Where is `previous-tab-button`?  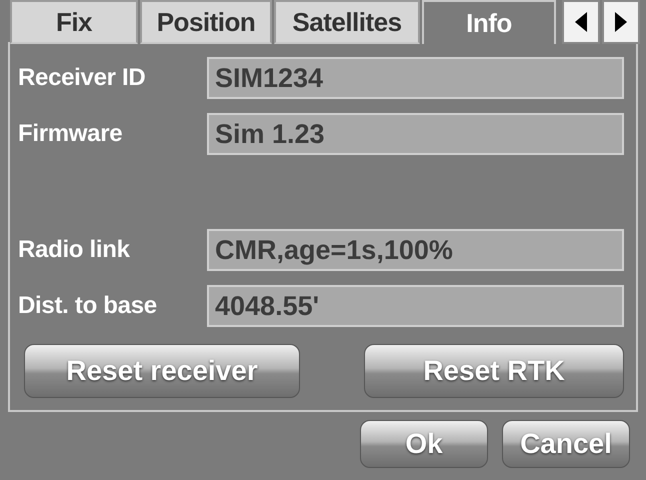 previous-tab-button is located at coordinates (581, 22).